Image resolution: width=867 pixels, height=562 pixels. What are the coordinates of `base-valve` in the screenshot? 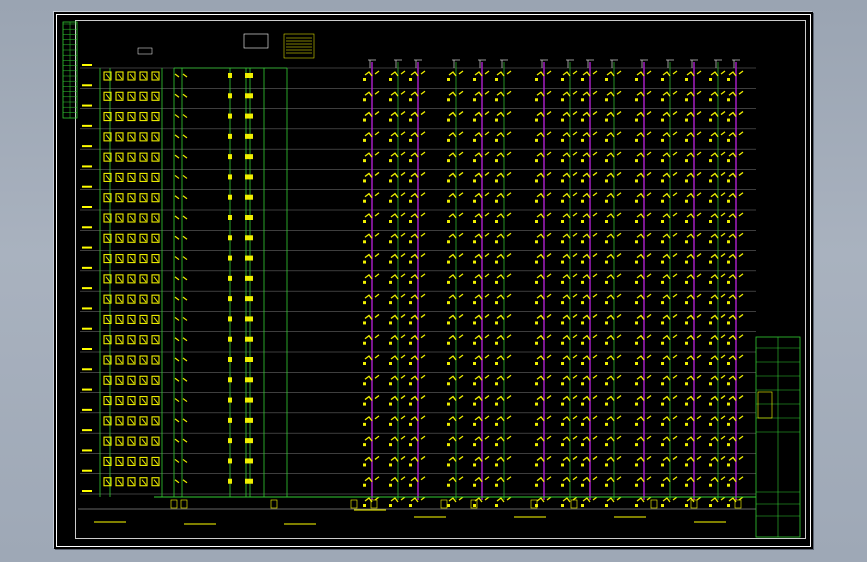 It's located at (354, 504).